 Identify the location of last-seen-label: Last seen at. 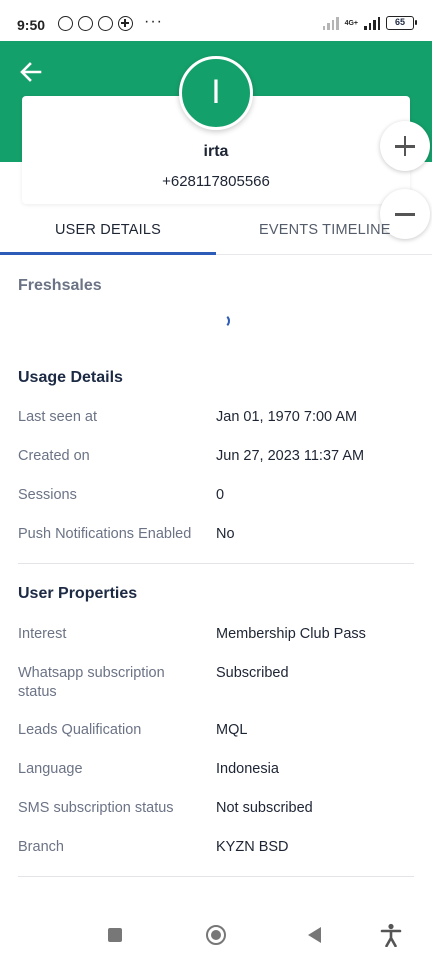
(57, 417).